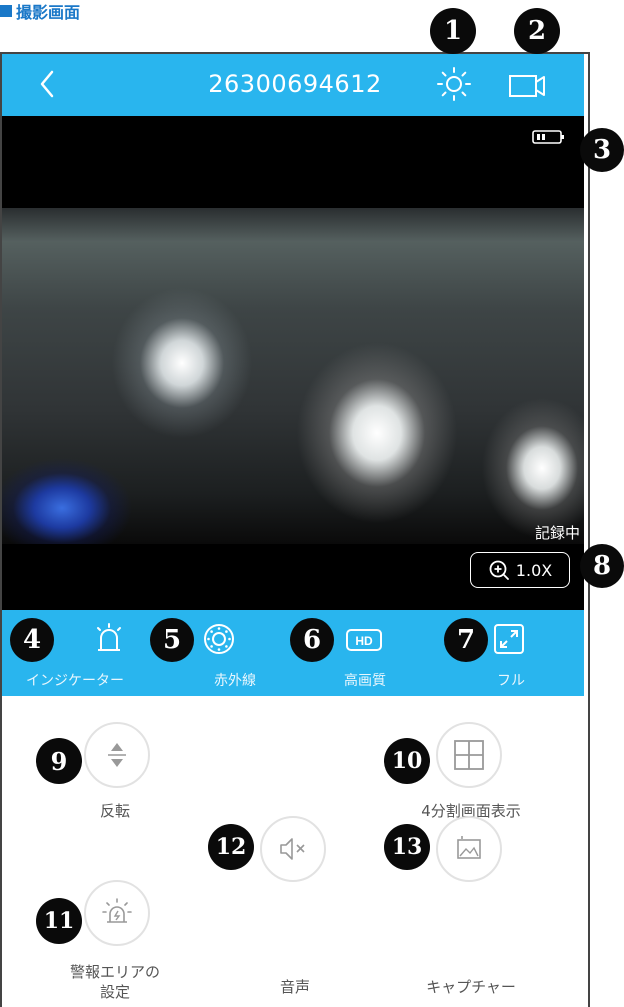  I want to click on sound-button, so click(293, 849).